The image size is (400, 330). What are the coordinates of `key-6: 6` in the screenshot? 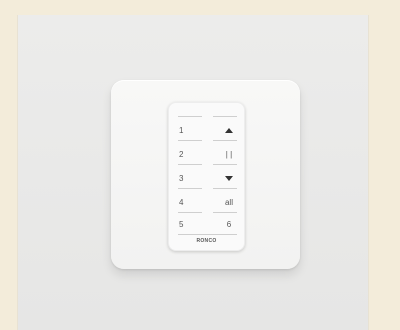 It's located at (229, 224).